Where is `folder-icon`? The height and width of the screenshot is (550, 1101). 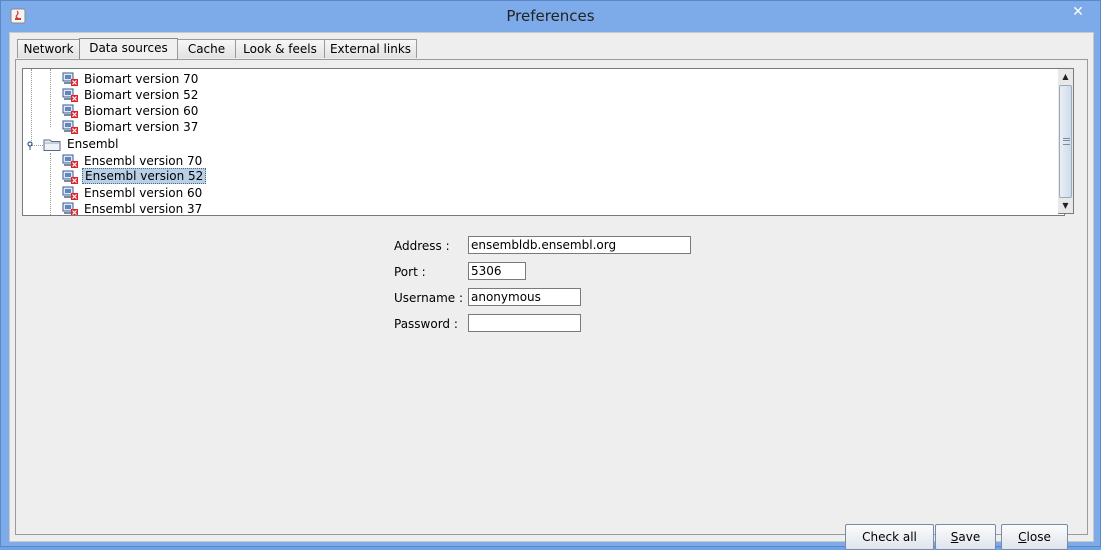
folder-icon is located at coordinates (52, 145).